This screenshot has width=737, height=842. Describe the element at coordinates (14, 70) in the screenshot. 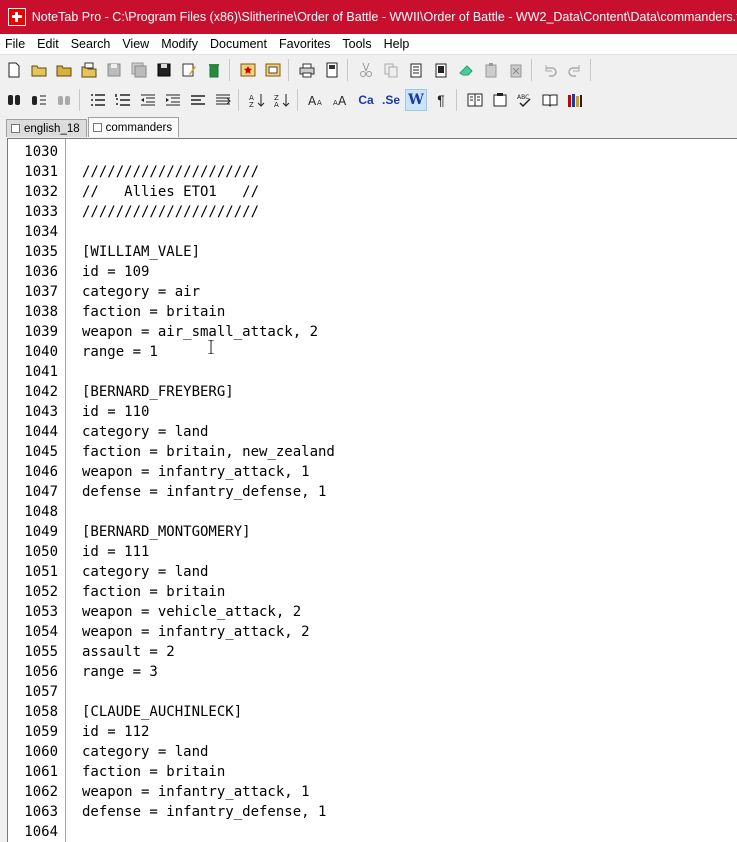

I see `new-file-icon` at that location.